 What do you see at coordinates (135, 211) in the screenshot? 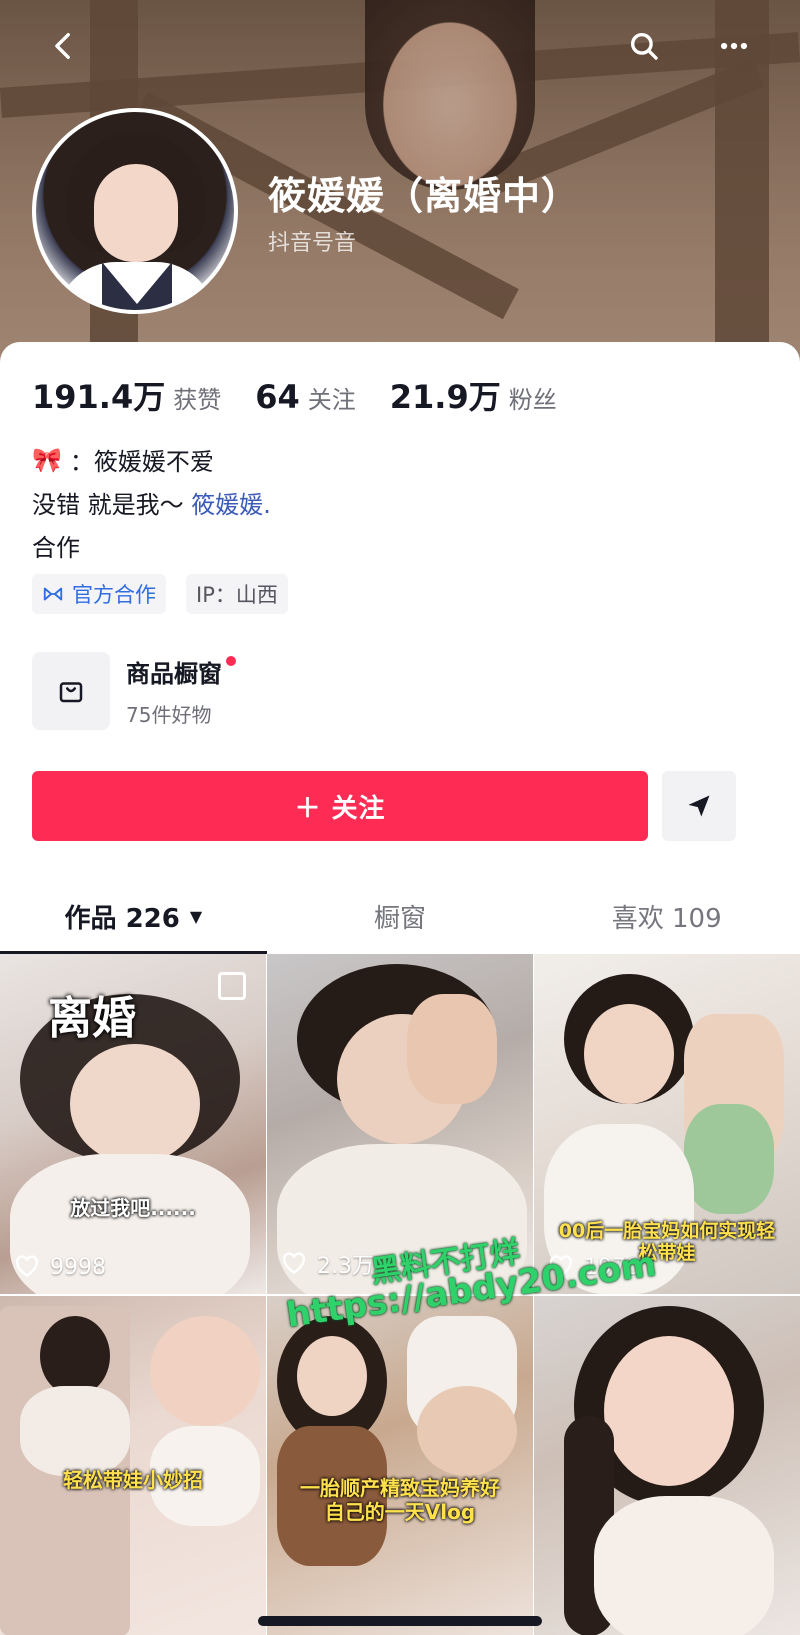
I see `avatar` at bounding box center [135, 211].